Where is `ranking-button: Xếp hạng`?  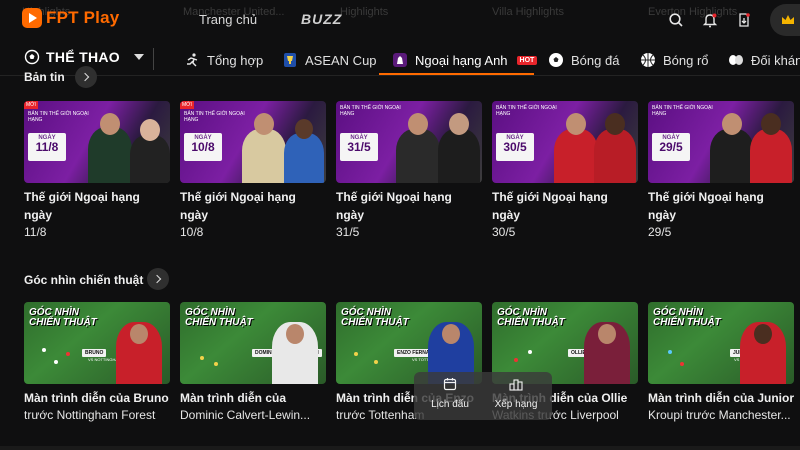 ranking-button: Xếp hạng is located at coordinates (516, 394).